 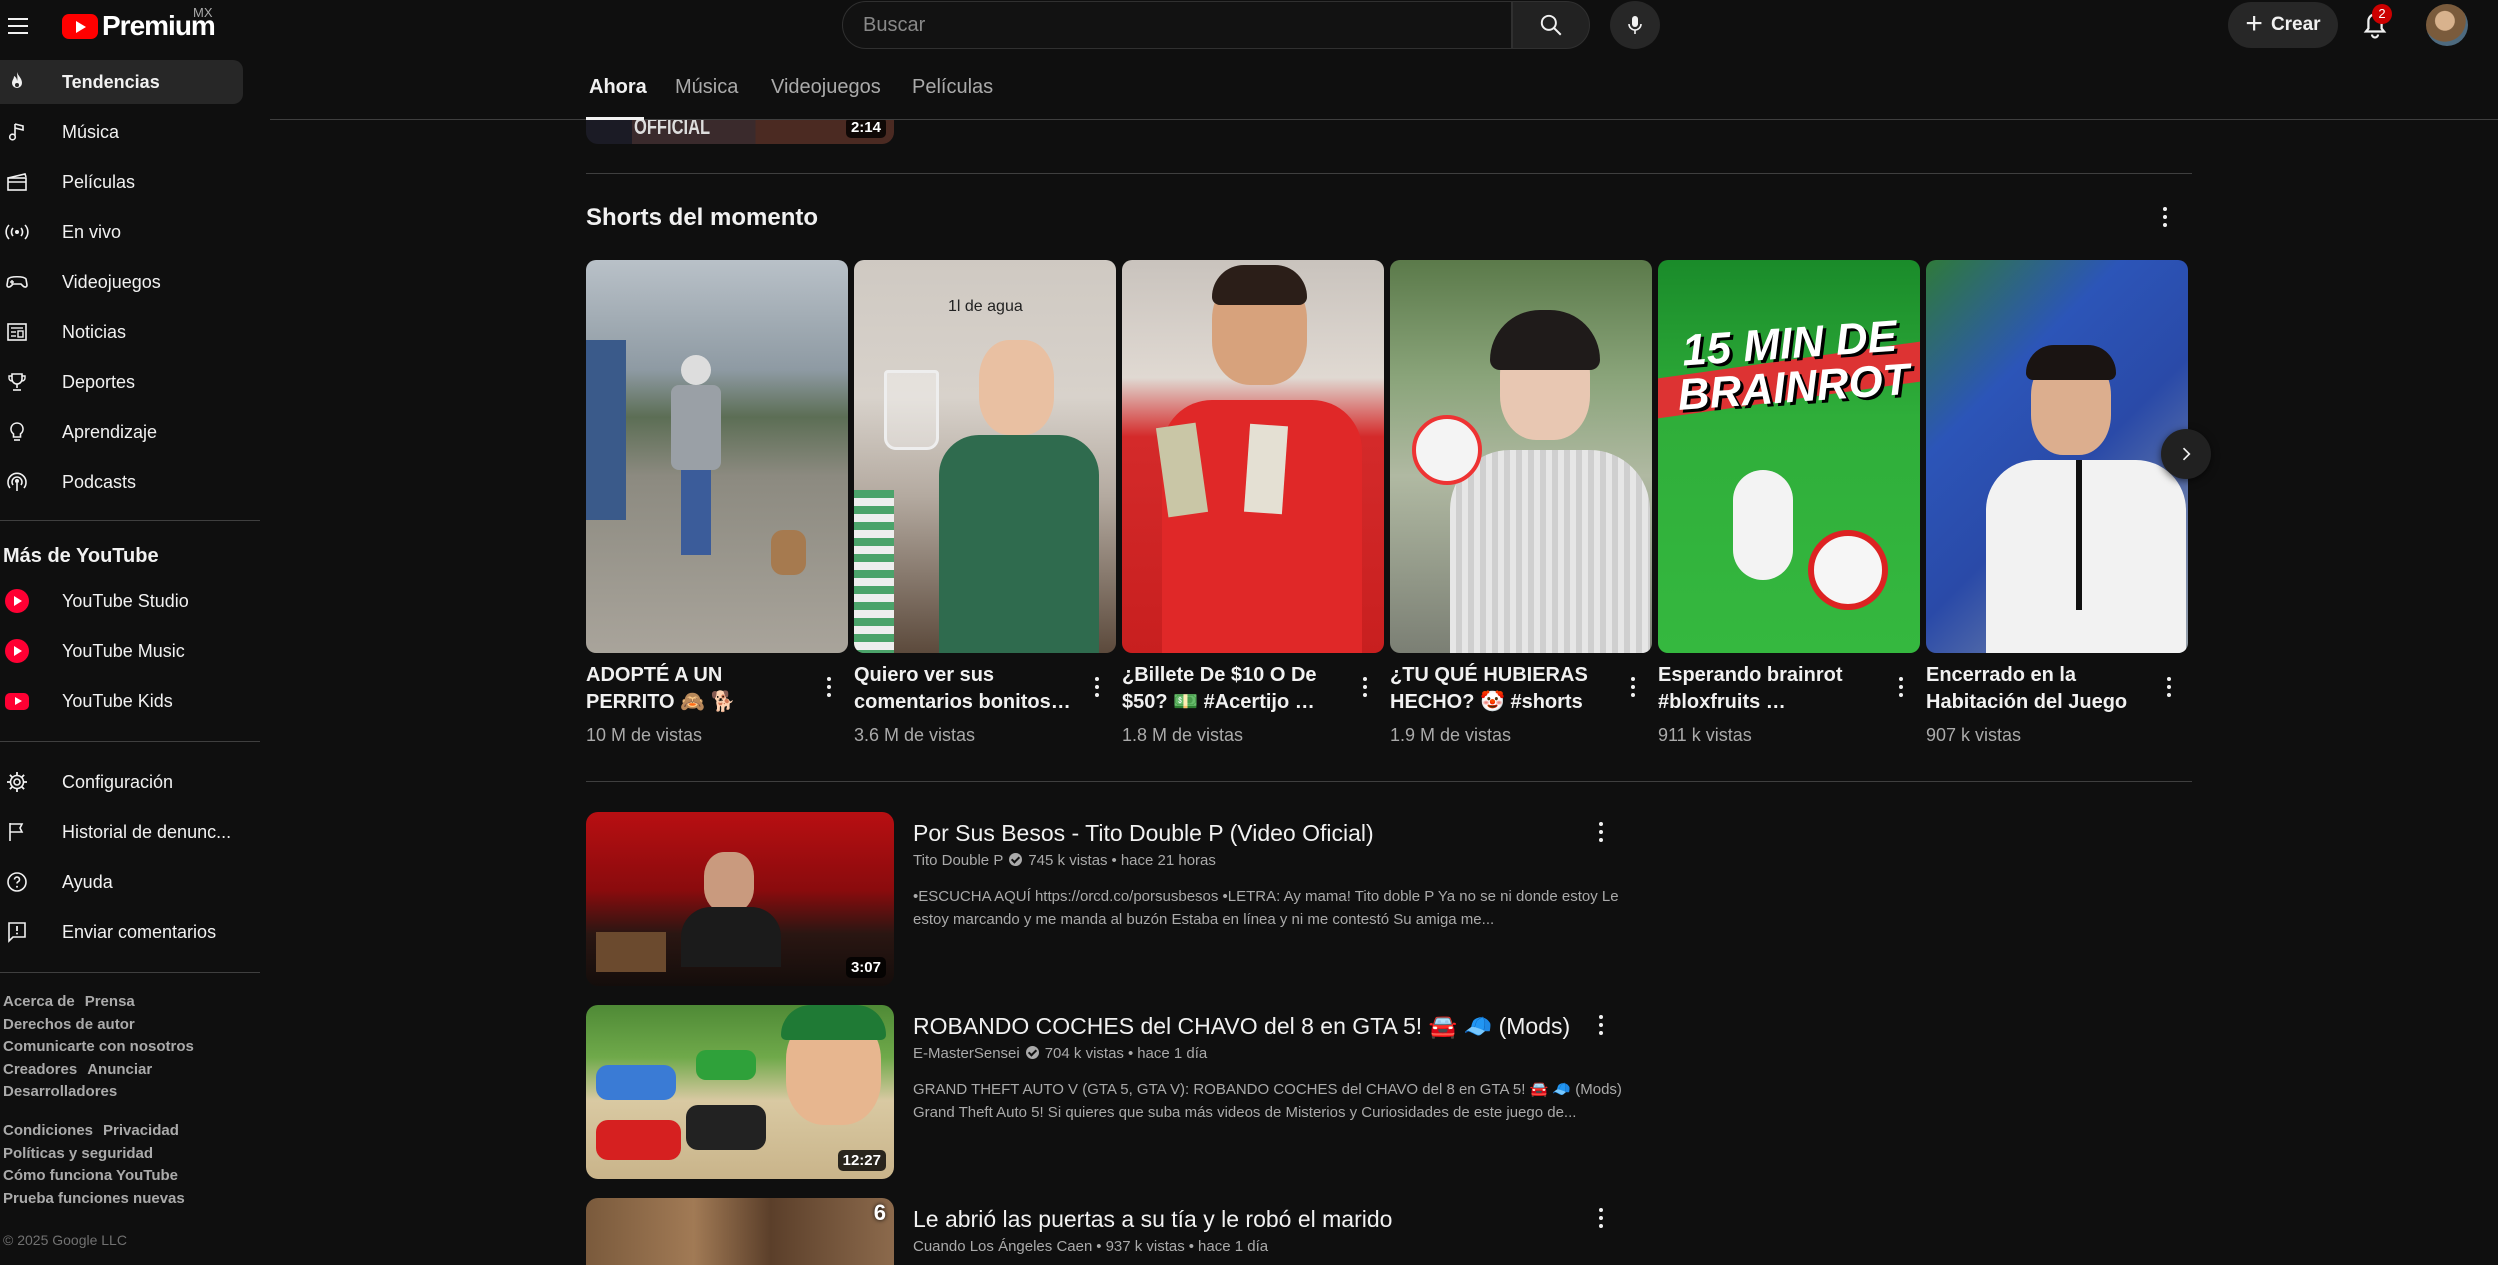 I want to click on shorts-shelf-title: Shorts del momento, so click(x=702, y=217).